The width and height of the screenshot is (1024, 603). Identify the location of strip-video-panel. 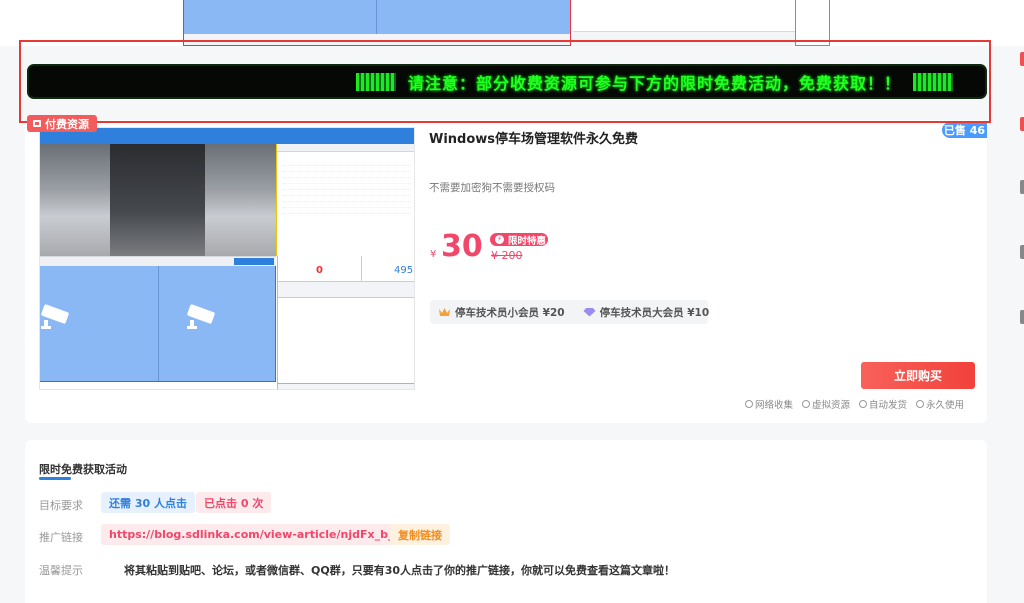
(377, 17).